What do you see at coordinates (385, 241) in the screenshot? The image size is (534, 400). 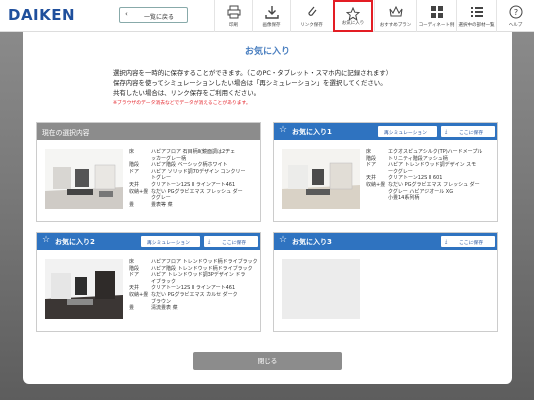 I see `favorite-3-header: ☆ お気に入り3 ⤓ ここに保存` at bounding box center [385, 241].